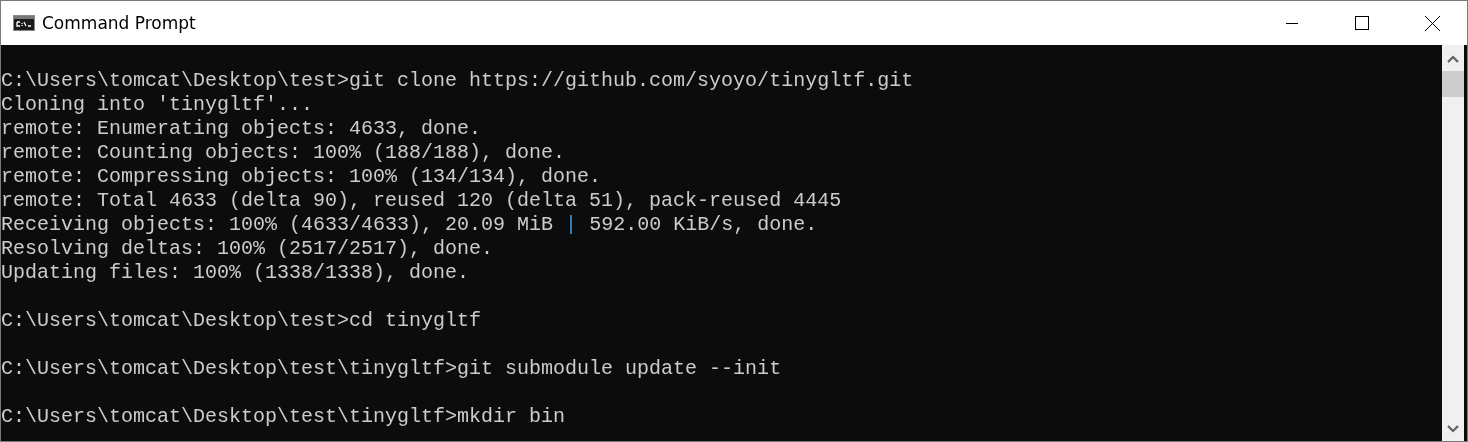 This screenshot has height=442, width=1468. Describe the element at coordinates (284, 417) in the screenshot. I see `console-line: C:\Users\tomcat\Desktop\test\tinygltf>mkdir bin` at that location.